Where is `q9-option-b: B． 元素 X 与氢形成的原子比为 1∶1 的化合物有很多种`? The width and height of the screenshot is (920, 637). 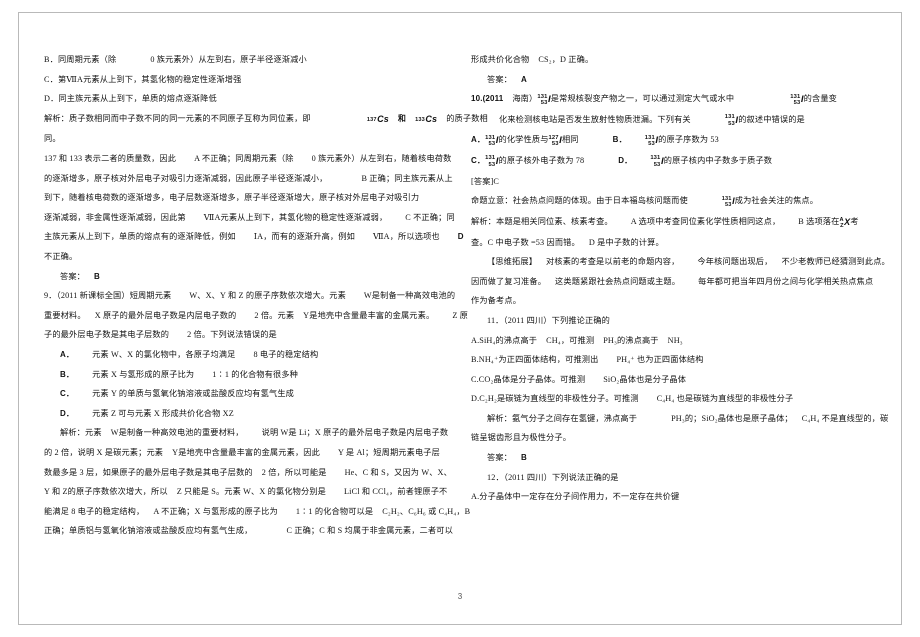 q9-option-b: B． 元素 X 与氢形成的原子比为 1∶1 的化合物有很多种 is located at coordinates (246, 375).